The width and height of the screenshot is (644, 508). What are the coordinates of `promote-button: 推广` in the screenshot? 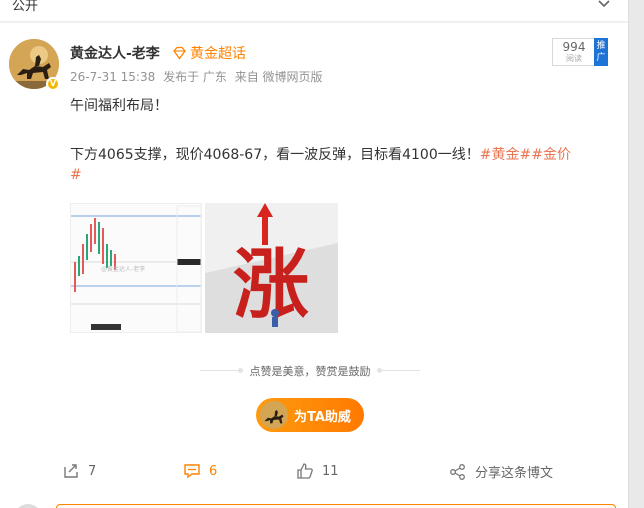 It's located at (601, 52).